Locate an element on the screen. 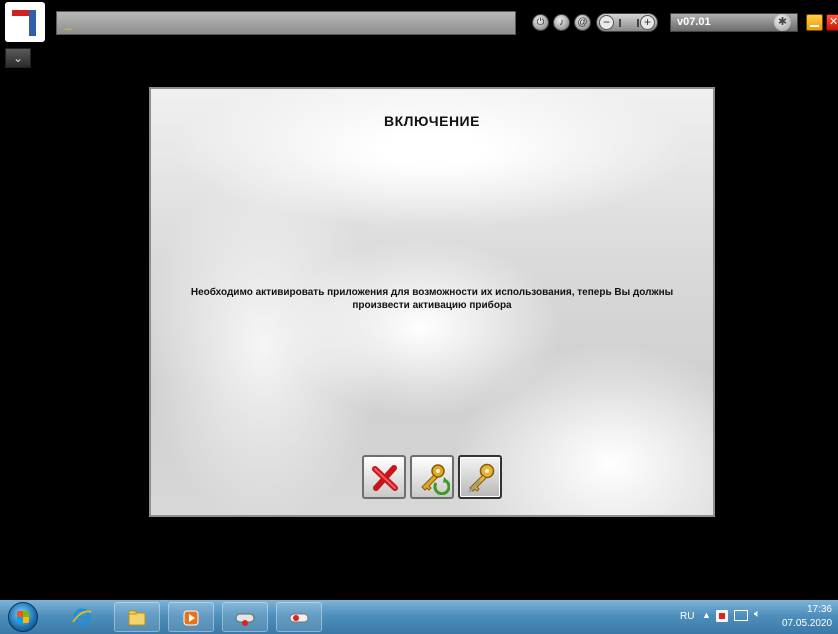 This screenshot has height=634, width=838. network-icon is located at coordinates (741, 615).